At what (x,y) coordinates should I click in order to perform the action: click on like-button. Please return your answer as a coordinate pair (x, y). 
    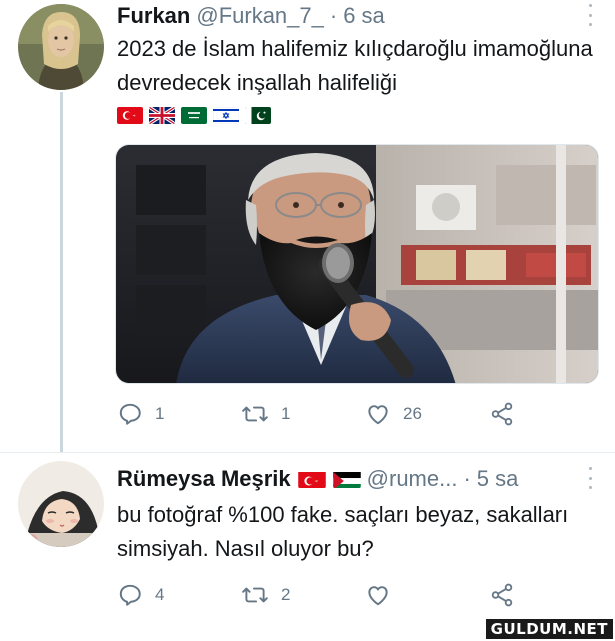
    Looking at the image, I should click on (384, 595).